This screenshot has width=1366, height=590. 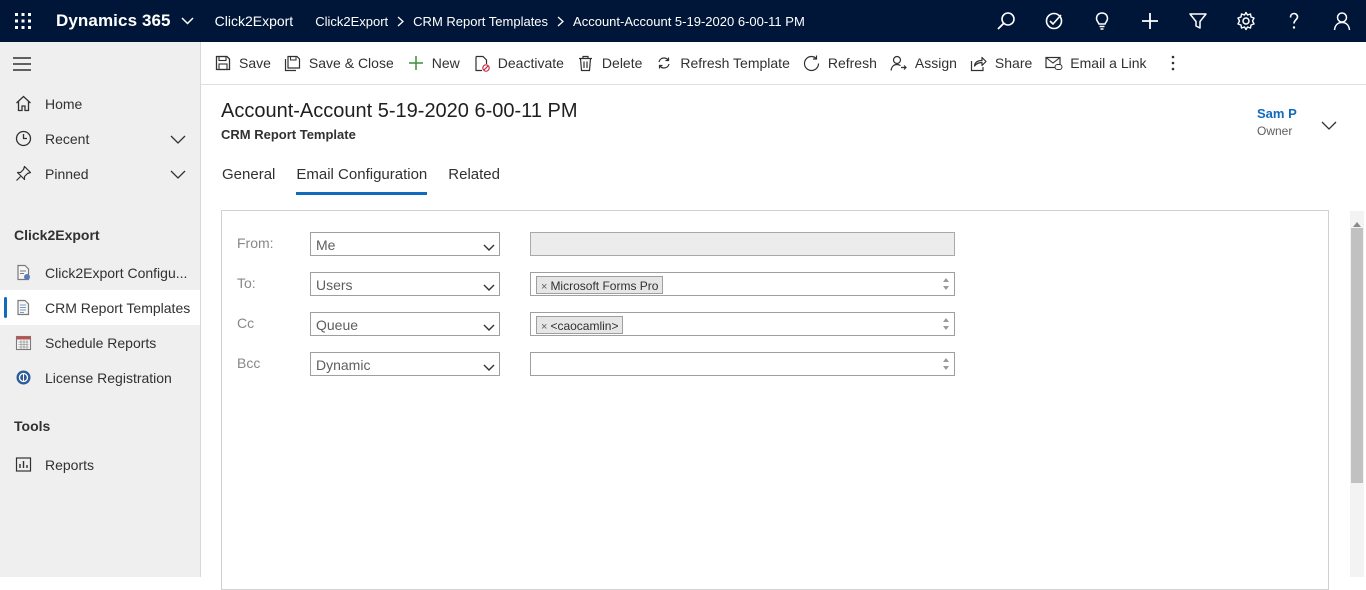 What do you see at coordinates (742, 324) in the screenshot?
I see `cc-recipients-field: × <caocamlin>` at bounding box center [742, 324].